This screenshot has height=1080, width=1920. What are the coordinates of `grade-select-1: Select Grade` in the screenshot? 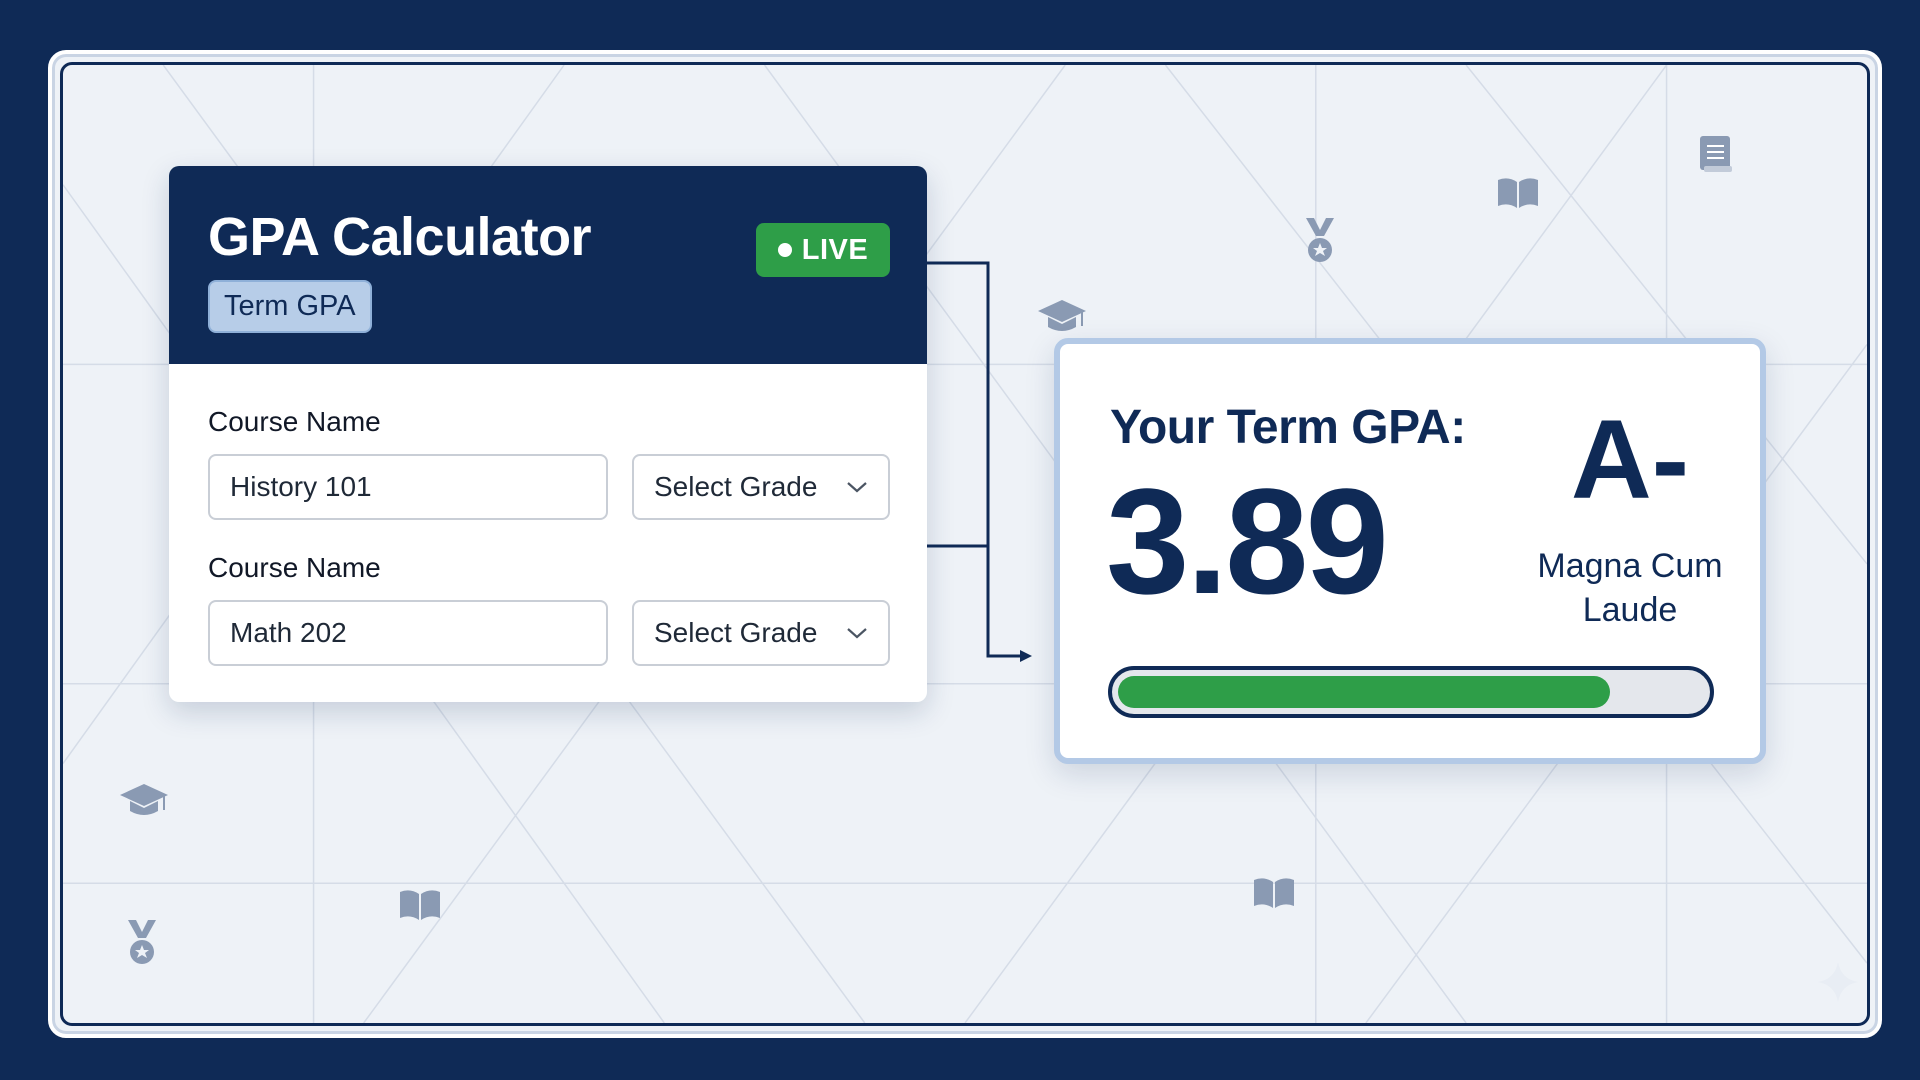 It's located at (761, 487).